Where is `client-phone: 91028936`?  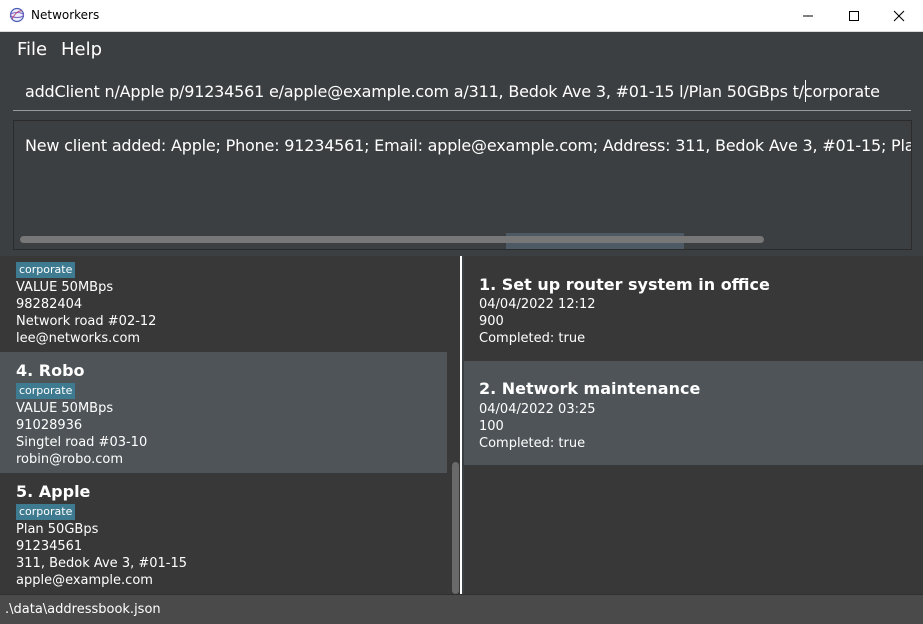
client-phone: 91028936 is located at coordinates (49, 425).